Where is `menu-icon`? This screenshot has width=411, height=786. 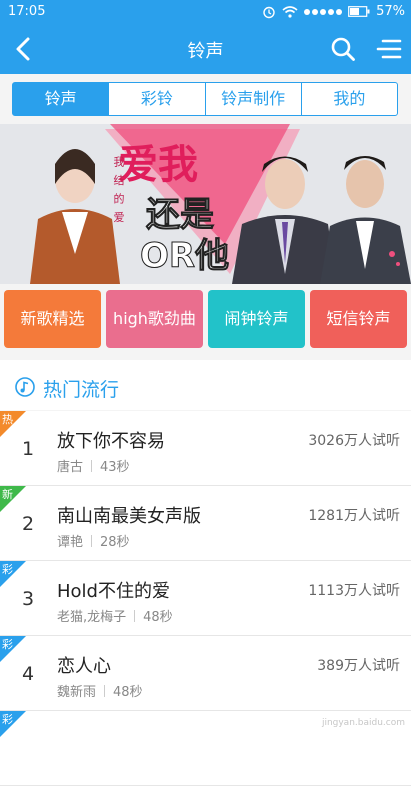
menu-icon is located at coordinates (389, 49).